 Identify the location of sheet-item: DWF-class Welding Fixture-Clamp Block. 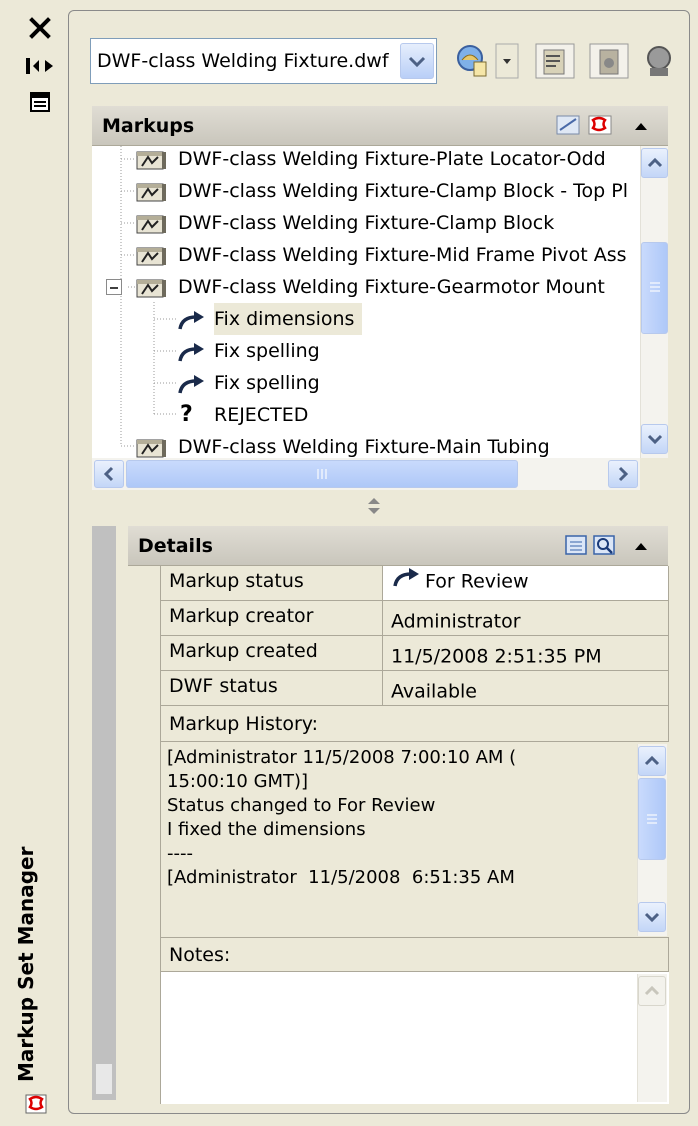
(366, 223).